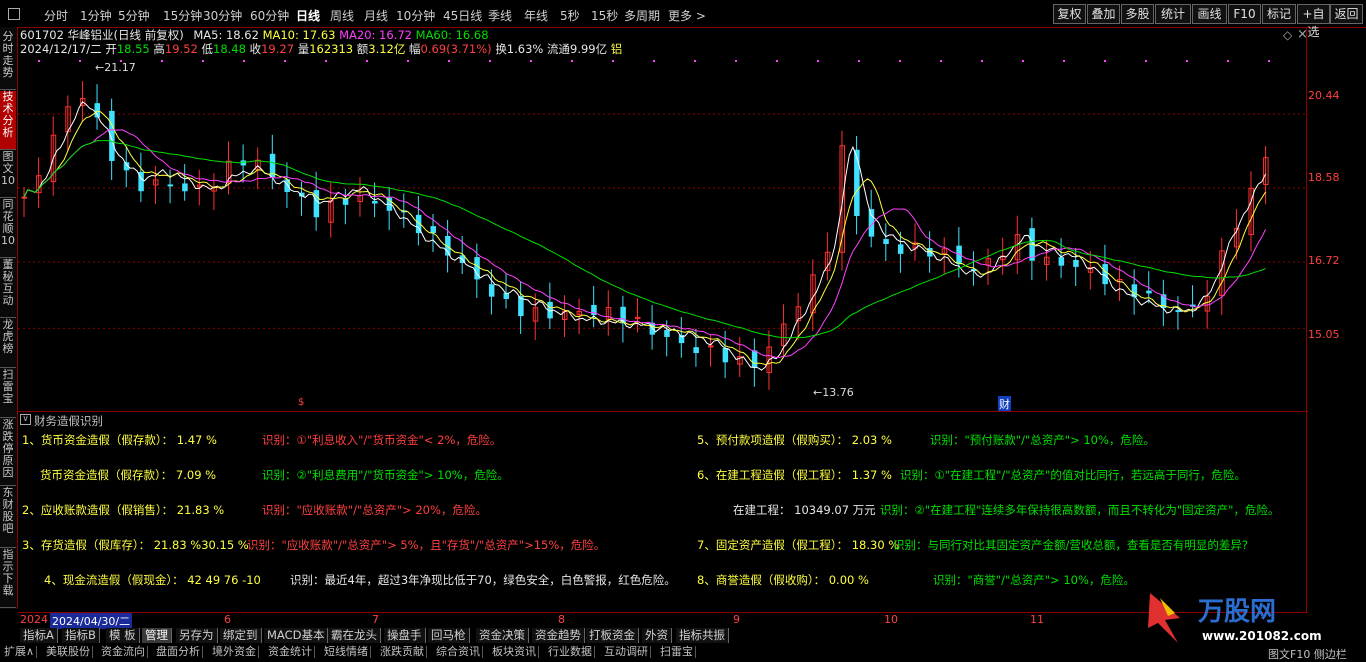 Image resolution: width=1366 pixels, height=662 pixels. I want to click on toolbar-button: 叠加, so click(1103, 14).